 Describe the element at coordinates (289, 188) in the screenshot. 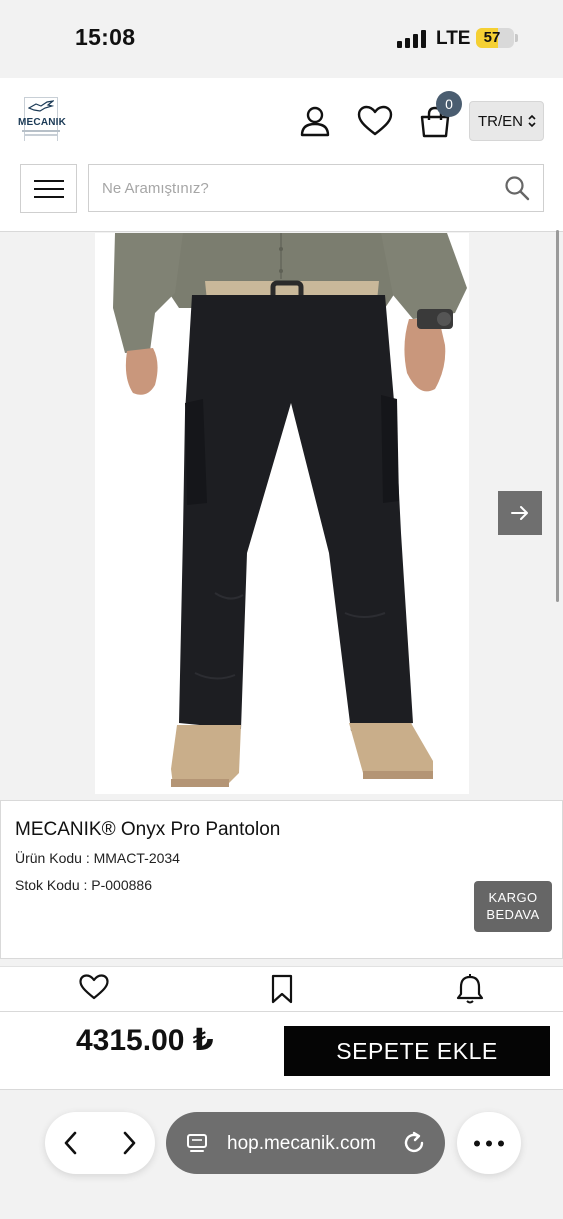

I see `search-input` at that location.